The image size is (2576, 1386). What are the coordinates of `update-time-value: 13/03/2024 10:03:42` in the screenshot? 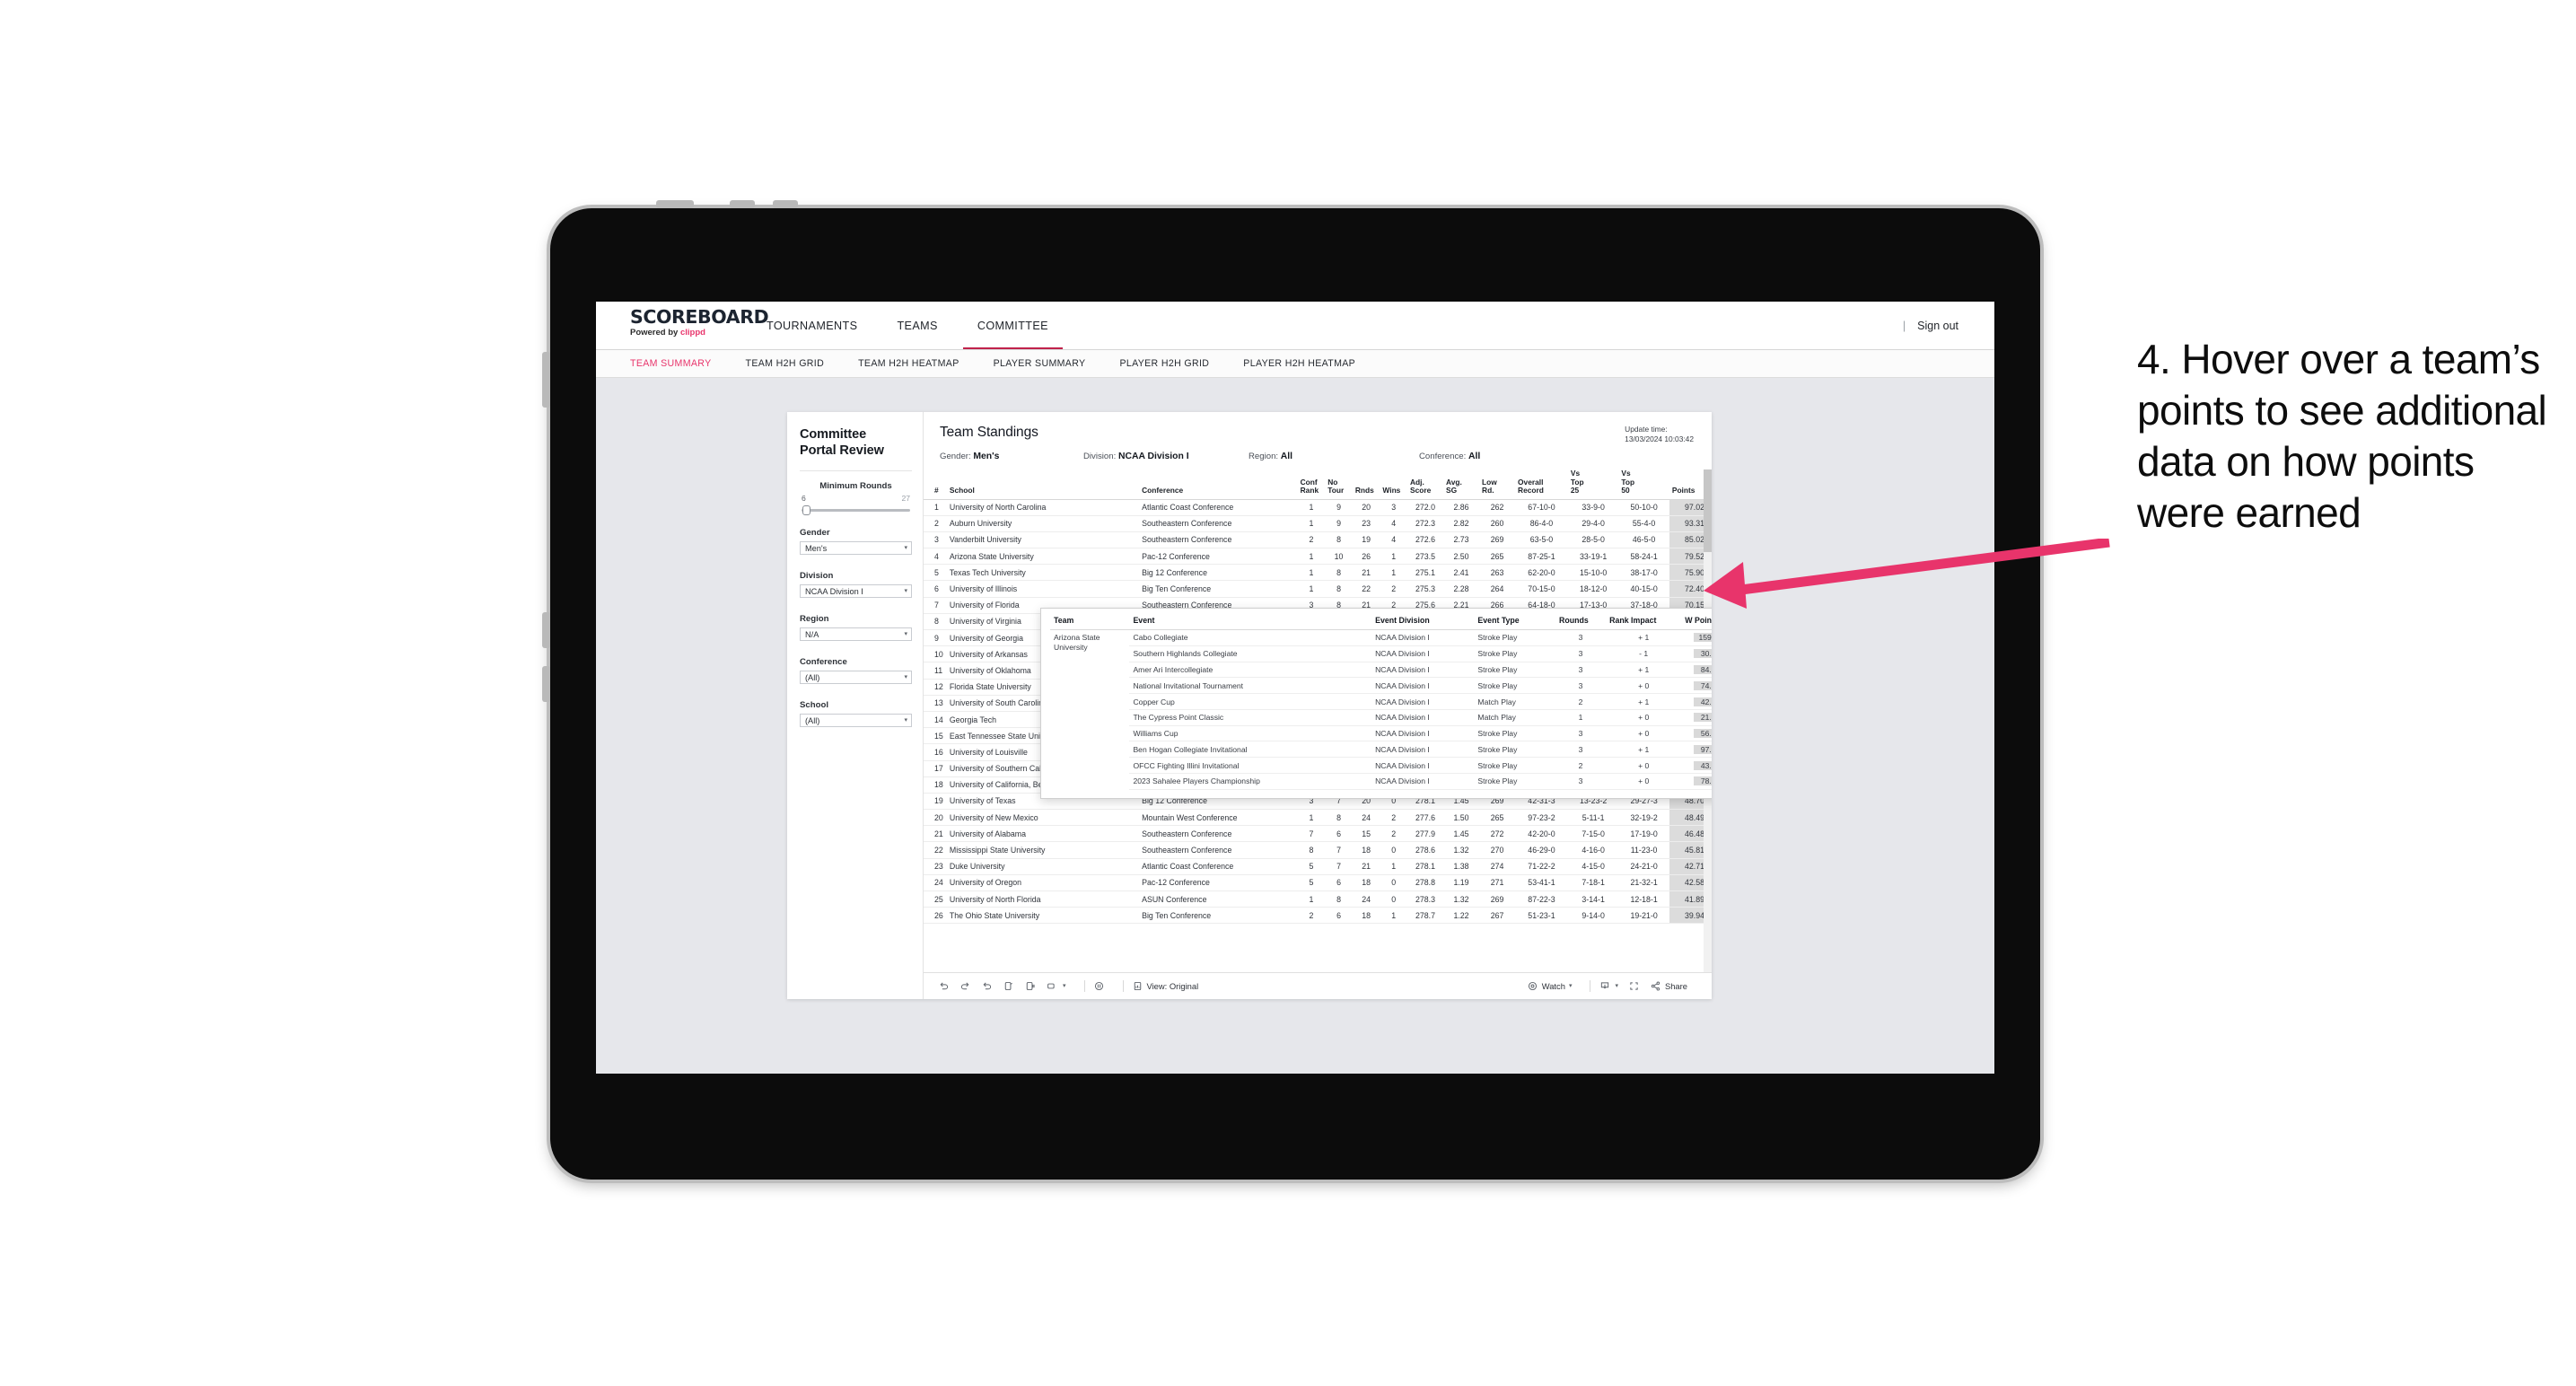 It's located at (1659, 439).